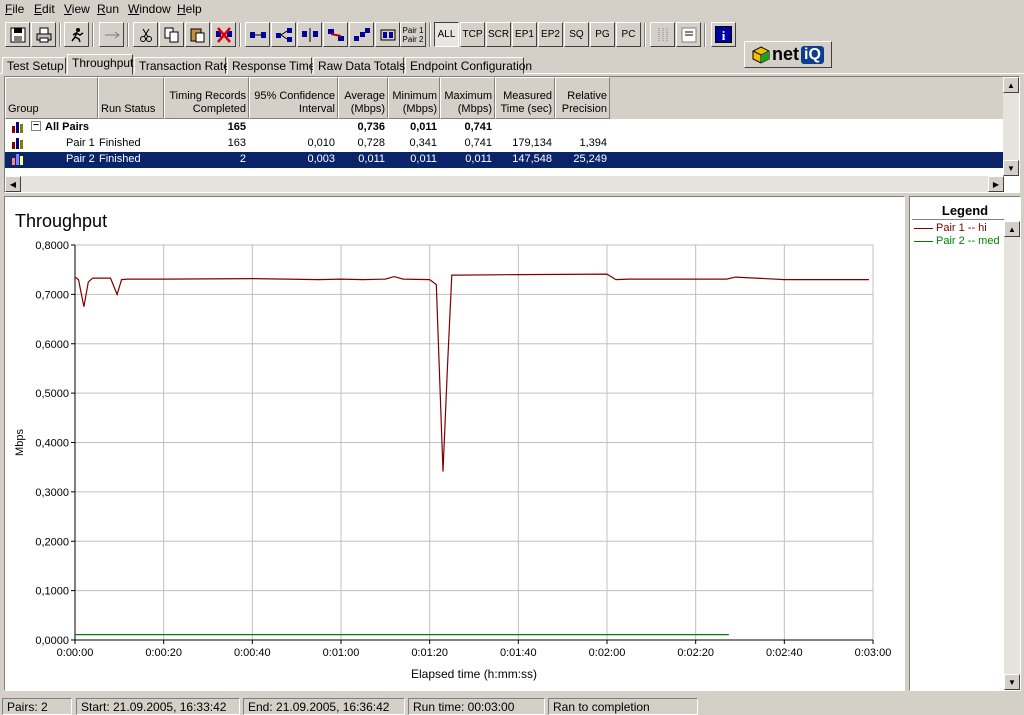 This screenshot has width=1024, height=715. I want to click on stop-button, so click(111, 34).